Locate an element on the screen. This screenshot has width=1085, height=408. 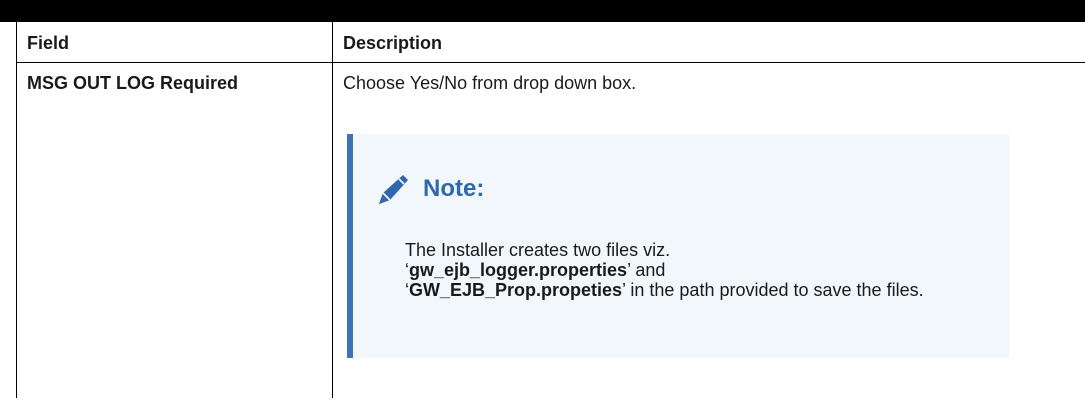
table-header-row: Field Description is located at coordinates (550, 42).